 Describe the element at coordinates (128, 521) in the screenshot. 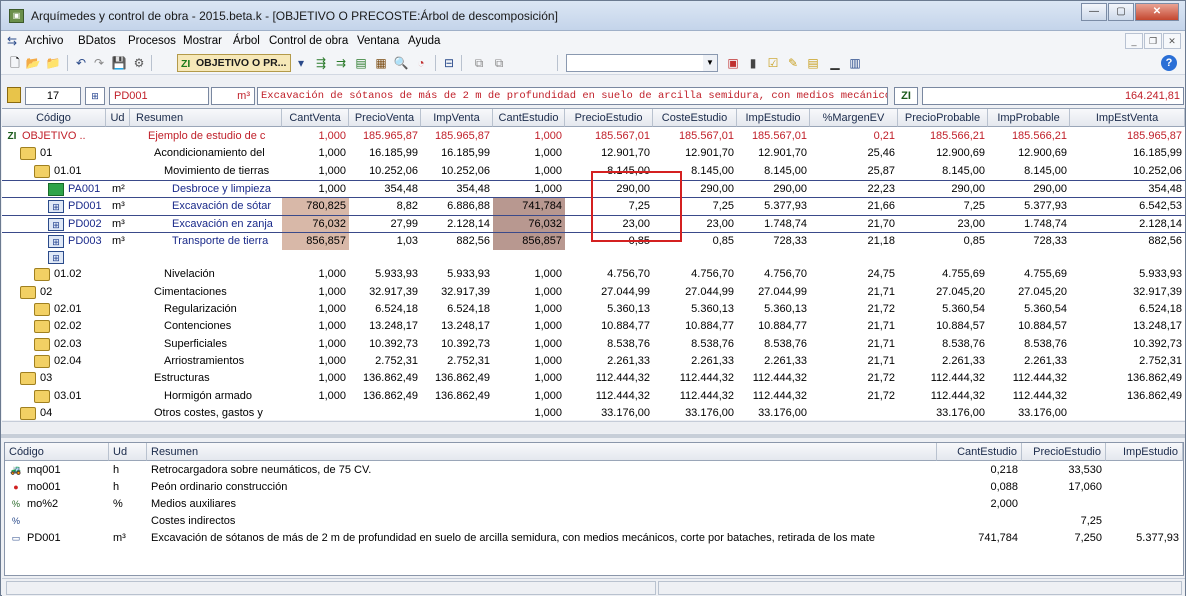

I see `bcell-ud` at that location.